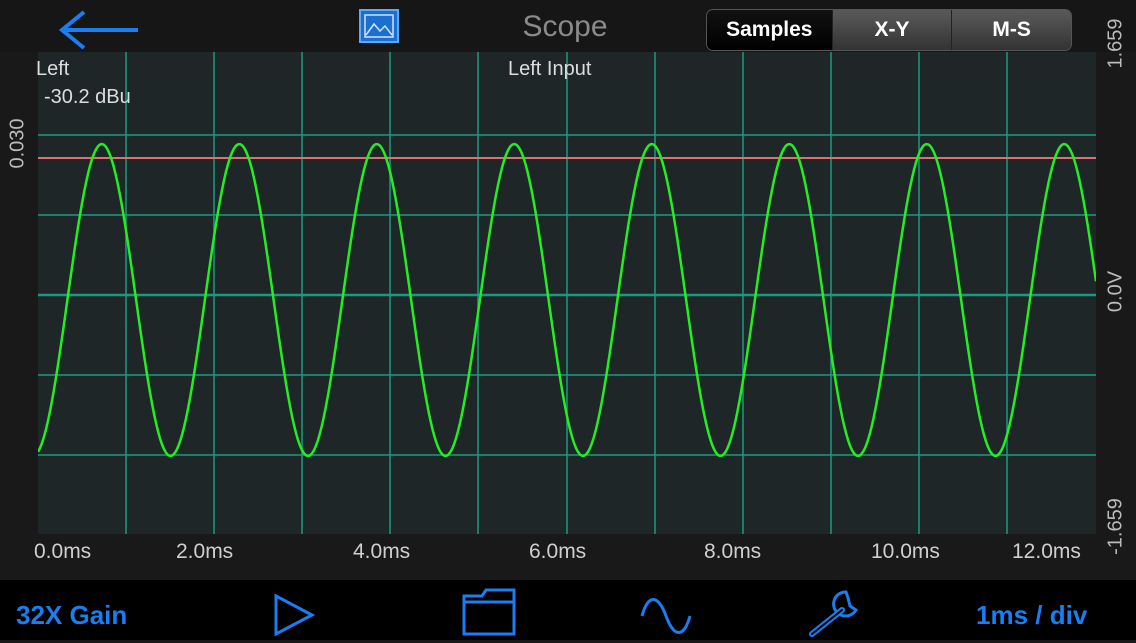 Image resolution: width=1136 pixels, height=643 pixels. I want to click on settings-button, so click(834, 615).